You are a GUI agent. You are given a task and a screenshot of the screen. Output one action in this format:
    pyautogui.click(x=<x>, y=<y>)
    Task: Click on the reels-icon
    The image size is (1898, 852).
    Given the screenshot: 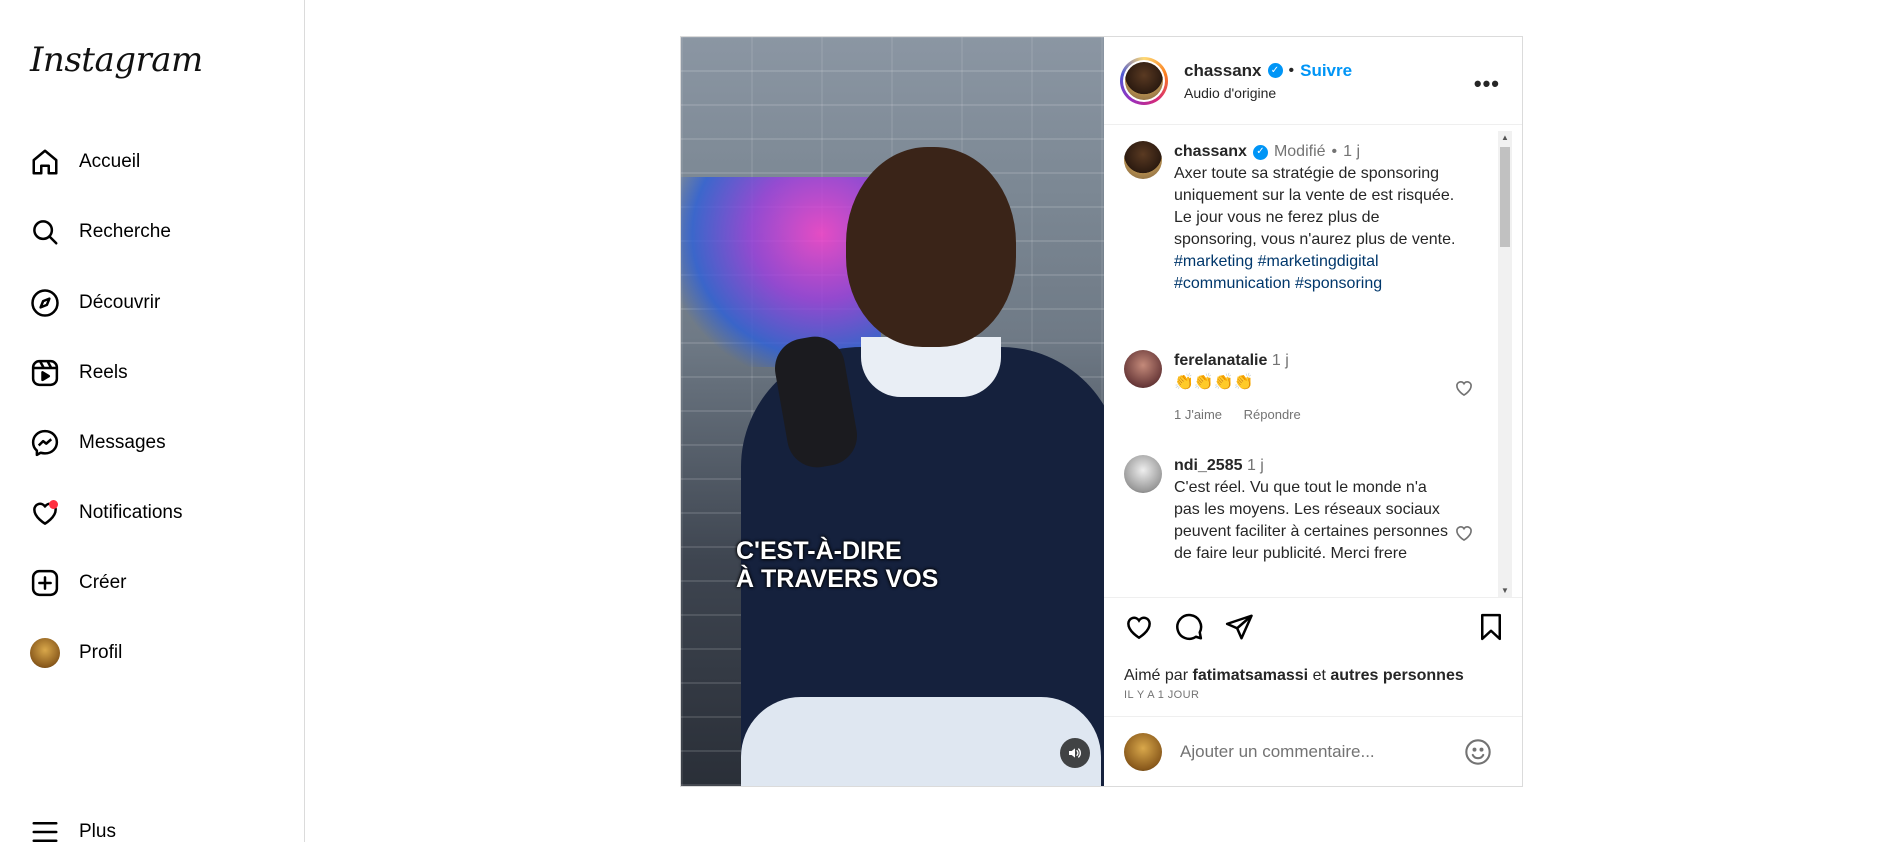 What is the action you would take?
    pyautogui.click(x=45, y=373)
    